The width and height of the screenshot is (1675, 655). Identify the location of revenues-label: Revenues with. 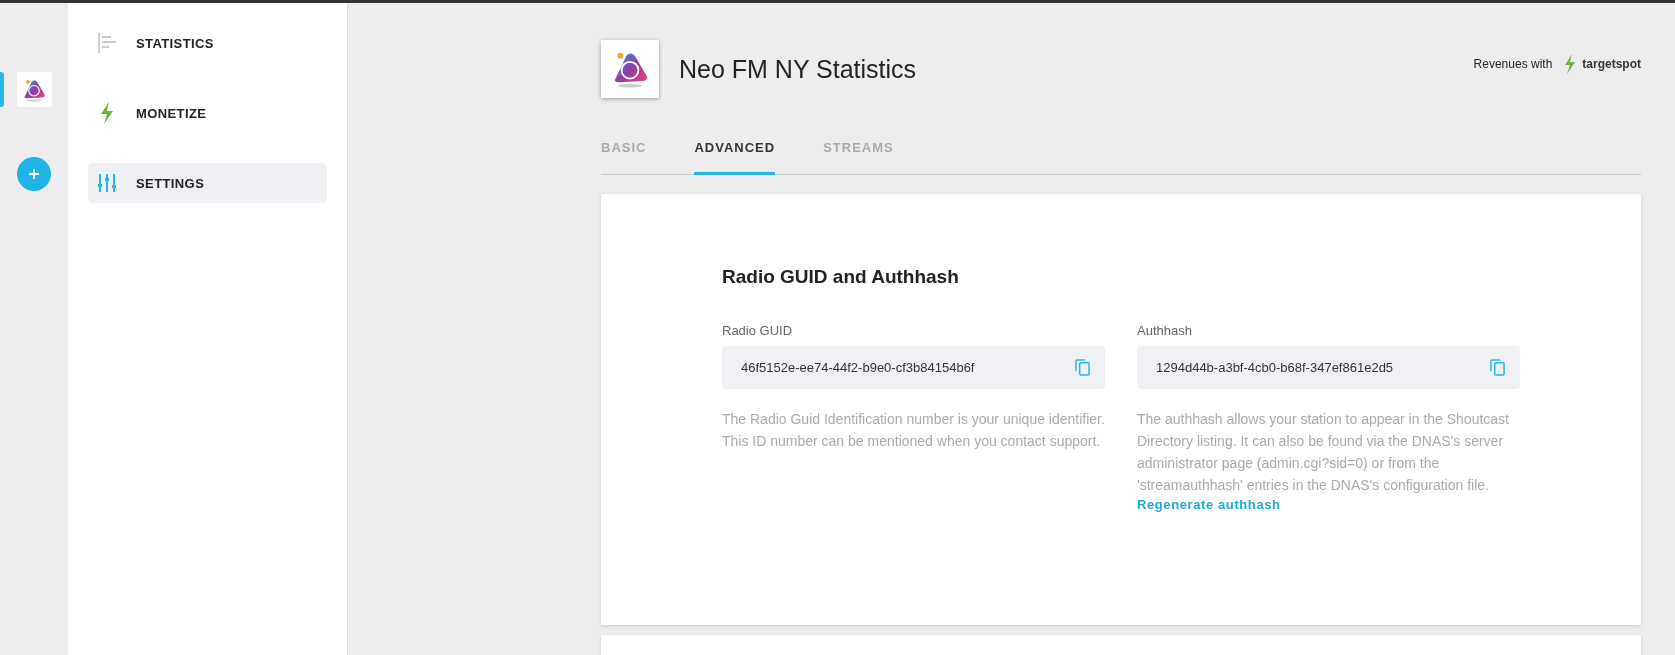
(1513, 64).